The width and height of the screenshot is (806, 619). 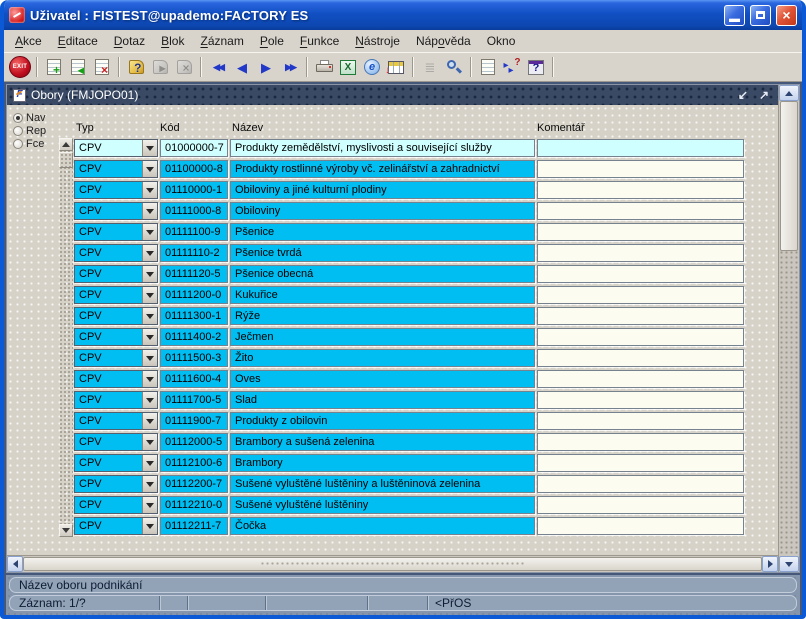 What do you see at coordinates (194, 379) in the screenshot?
I see `kod-field: 01111600-4` at bounding box center [194, 379].